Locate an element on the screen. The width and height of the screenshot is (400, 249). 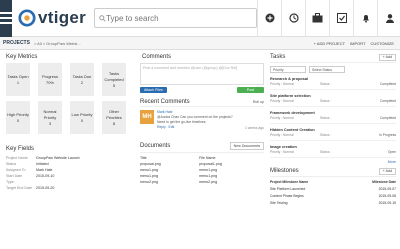
task-meta: Priority : Normal Status : Open is located at coordinates (333, 152).